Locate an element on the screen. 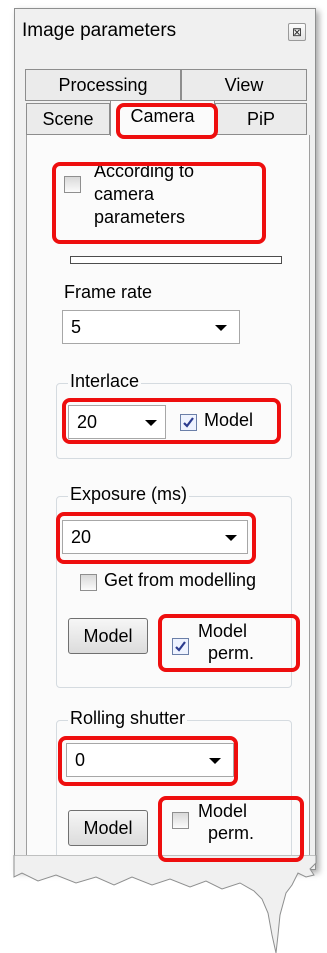 The height and width of the screenshot is (953, 327). exposure-model-perm-line-2: perm. is located at coordinates (231, 653).